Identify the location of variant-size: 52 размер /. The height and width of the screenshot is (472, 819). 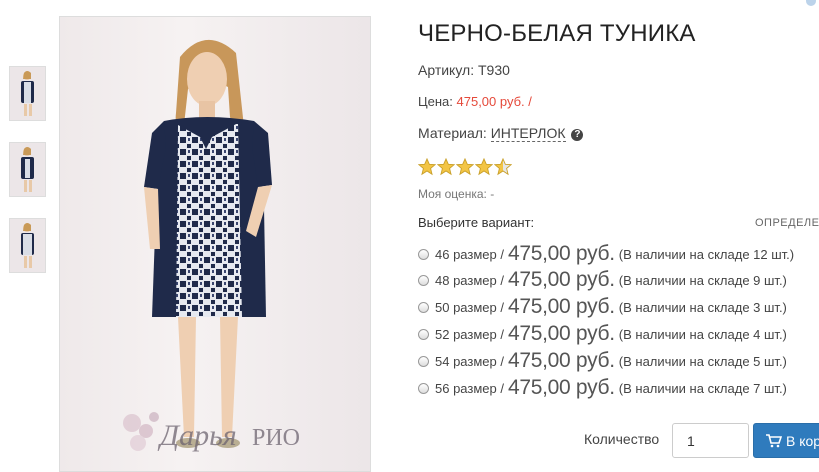
(469, 334).